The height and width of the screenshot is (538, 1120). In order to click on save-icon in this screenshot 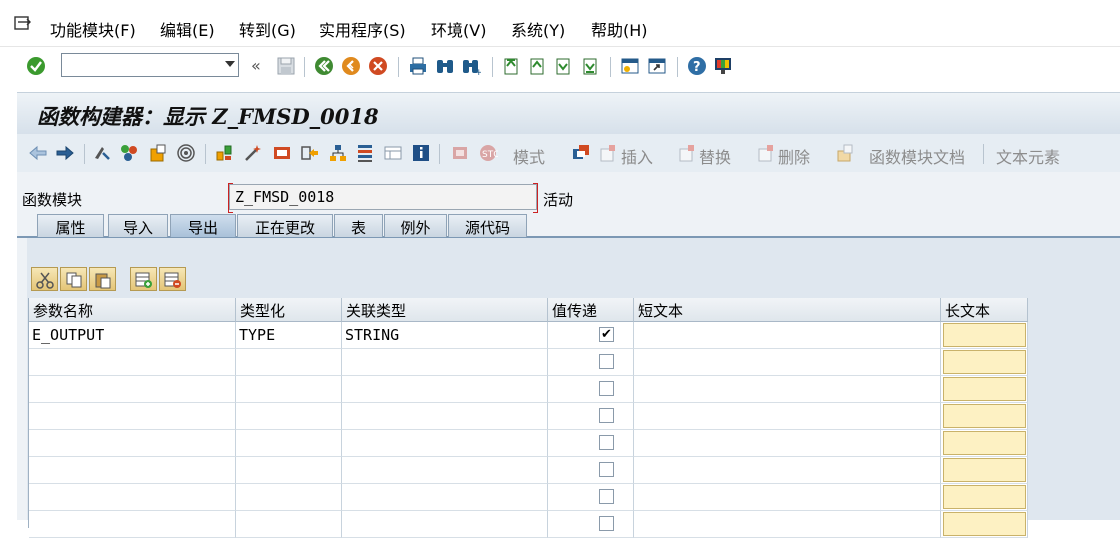, I will do `click(286, 66)`.